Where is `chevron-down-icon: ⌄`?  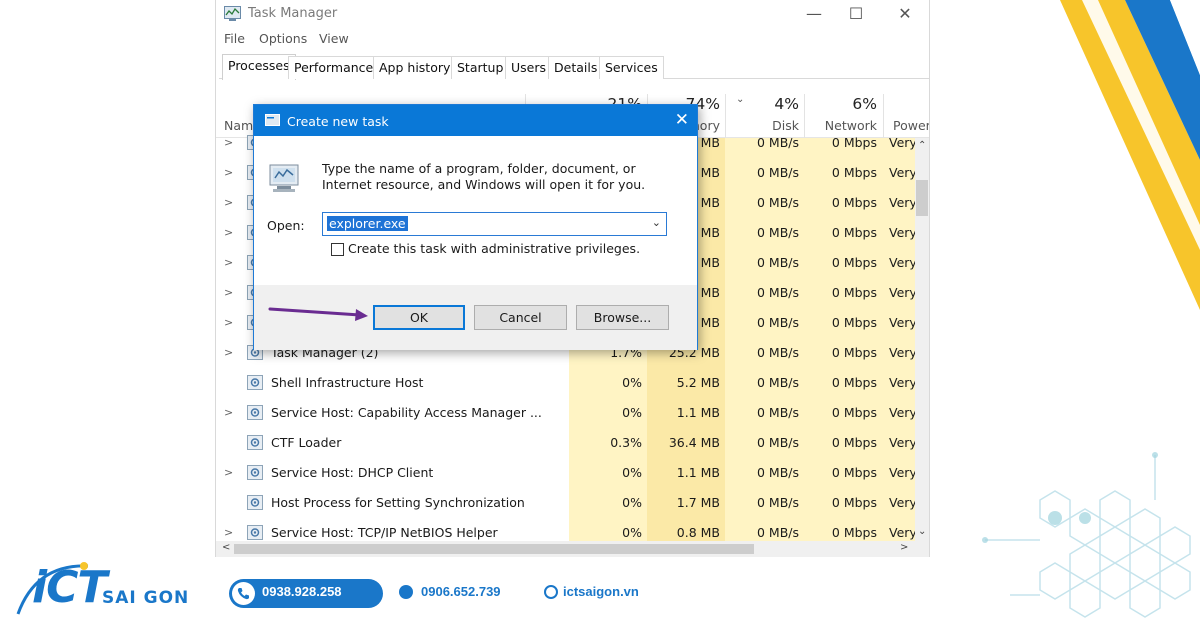
chevron-down-icon: ⌄ is located at coordinates (656, 222).